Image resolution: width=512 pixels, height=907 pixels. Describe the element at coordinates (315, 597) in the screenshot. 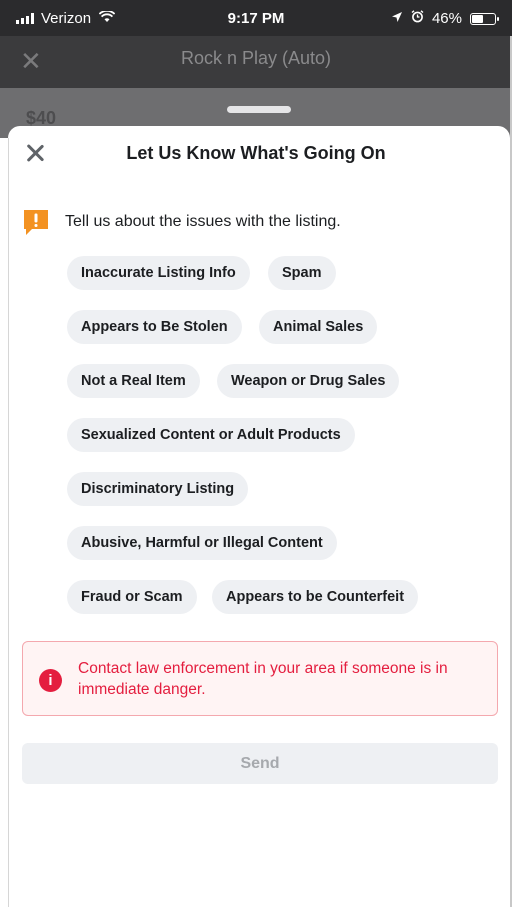

I see `issue-chip-appears-to-be-counterfeit: Appears to be Counterfeit` at that location.